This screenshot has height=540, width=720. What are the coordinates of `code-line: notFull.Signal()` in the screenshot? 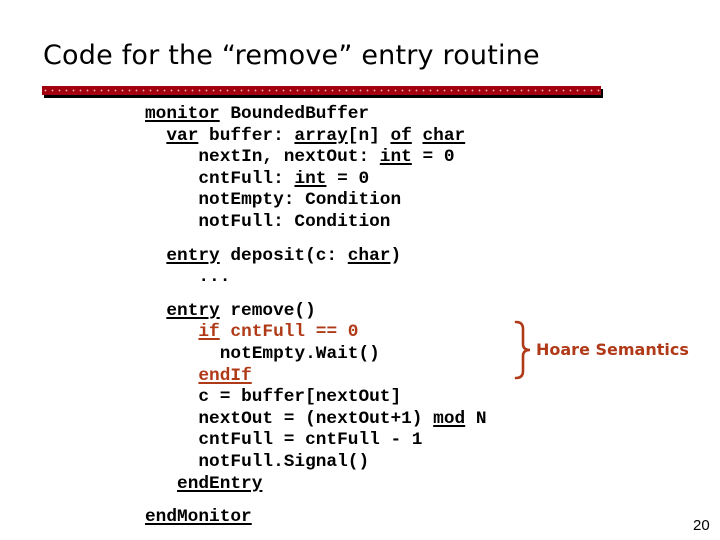 It's located at (283, 463).